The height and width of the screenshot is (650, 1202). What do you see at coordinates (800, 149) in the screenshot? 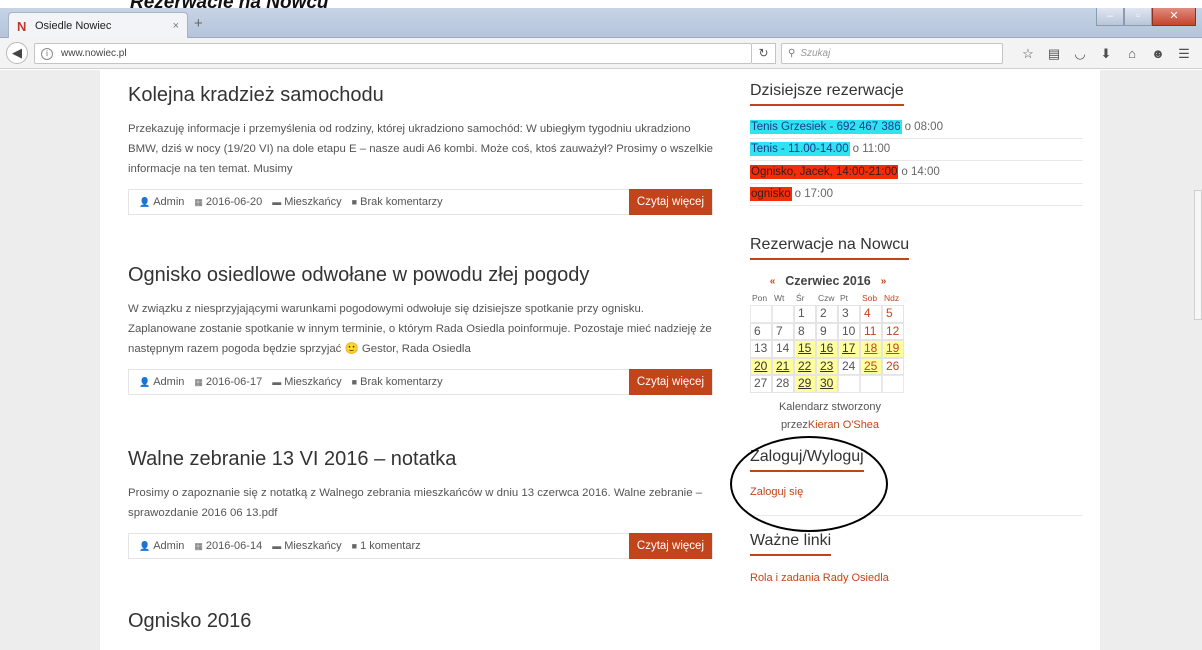
I see `reservation-link: Tenis - 11.00-14.00` at bounding box center [800, 149].